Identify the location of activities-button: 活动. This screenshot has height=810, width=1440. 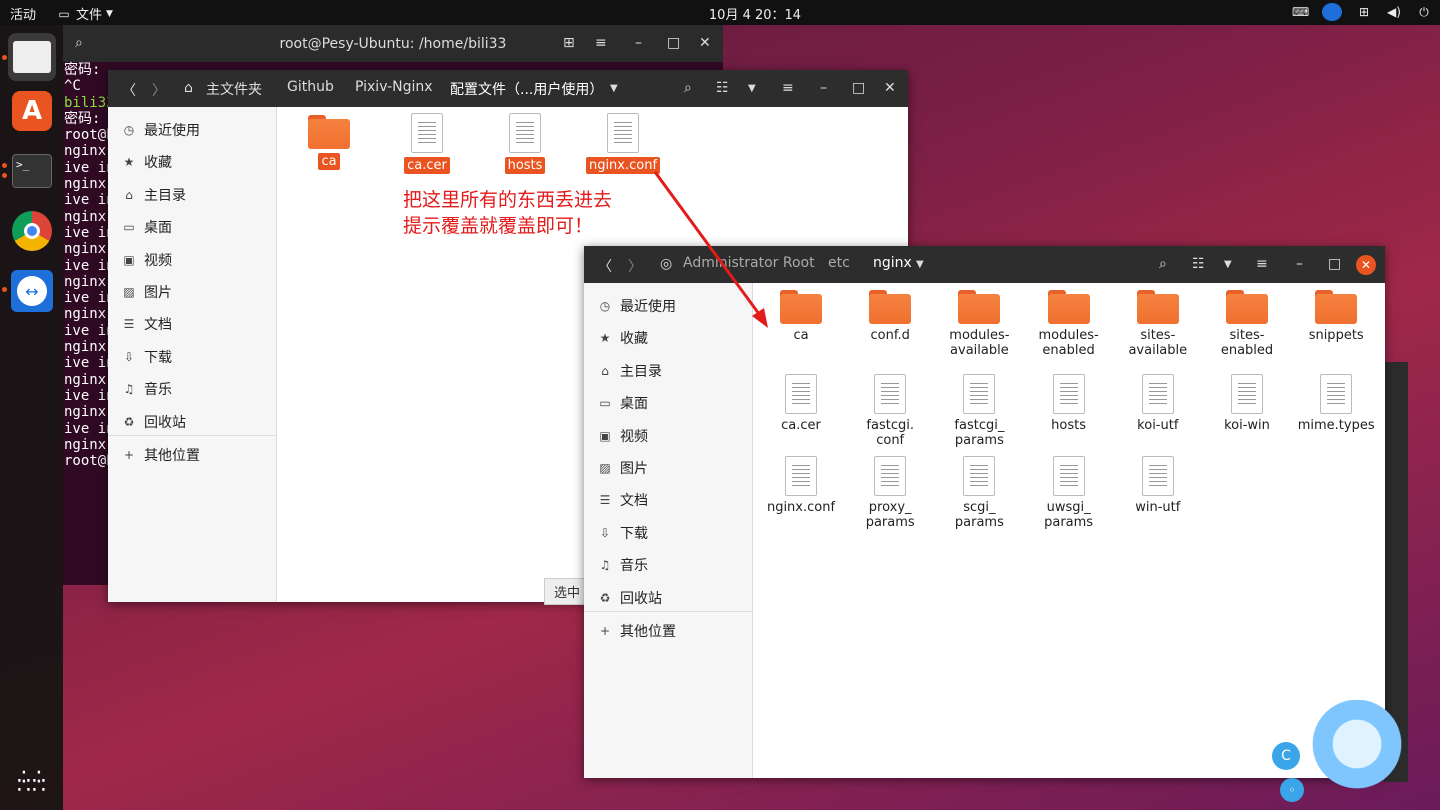
(23, 13).